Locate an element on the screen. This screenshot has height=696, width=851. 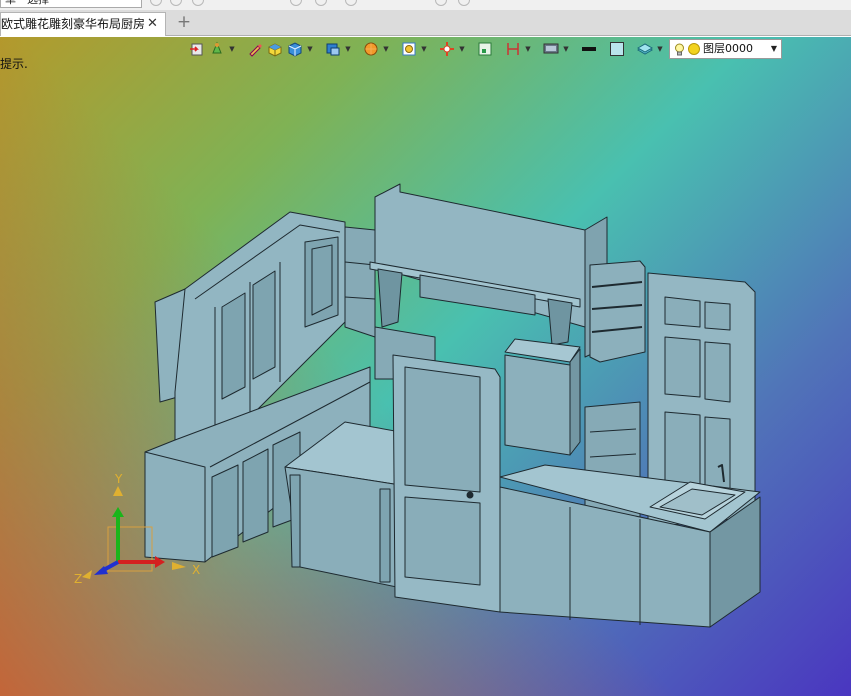
selection-mode-select: 单一选择 is located at coordinates (71, 4).